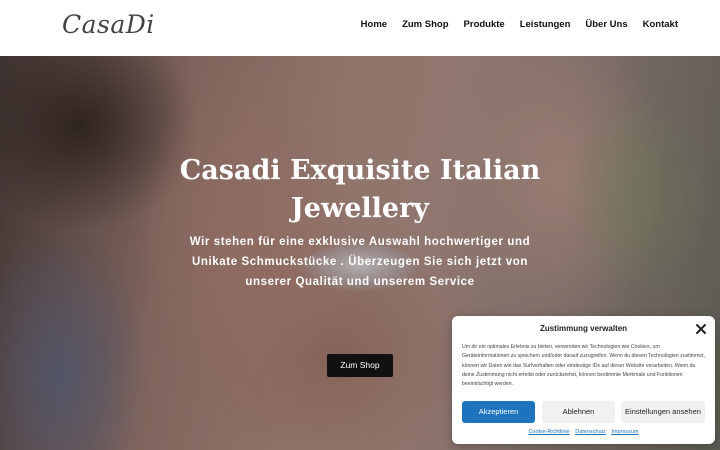 This screenshot has width=720, height=450. Describe the element at coordinates (606, 25) in the screenshot. I see `nav-item-ueber-uns: Über Uns` at that location.